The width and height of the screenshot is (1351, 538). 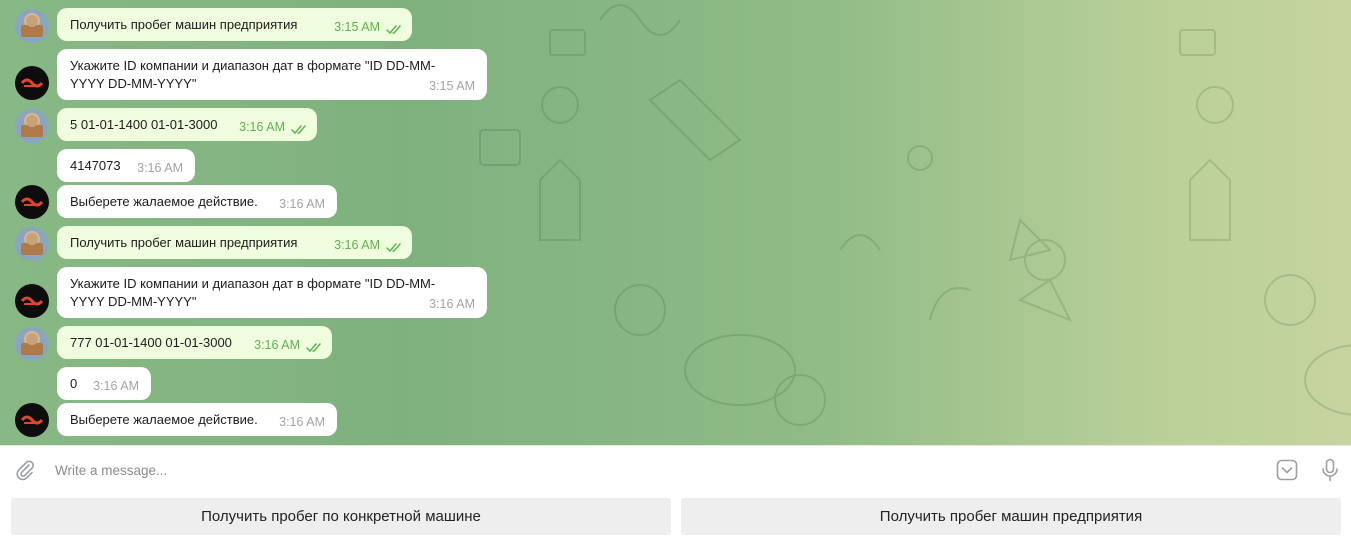 I want to click on outgoing-message: 777 01-01-1400 01-01-3000 3:16 AM, so click(x=194, y=342).